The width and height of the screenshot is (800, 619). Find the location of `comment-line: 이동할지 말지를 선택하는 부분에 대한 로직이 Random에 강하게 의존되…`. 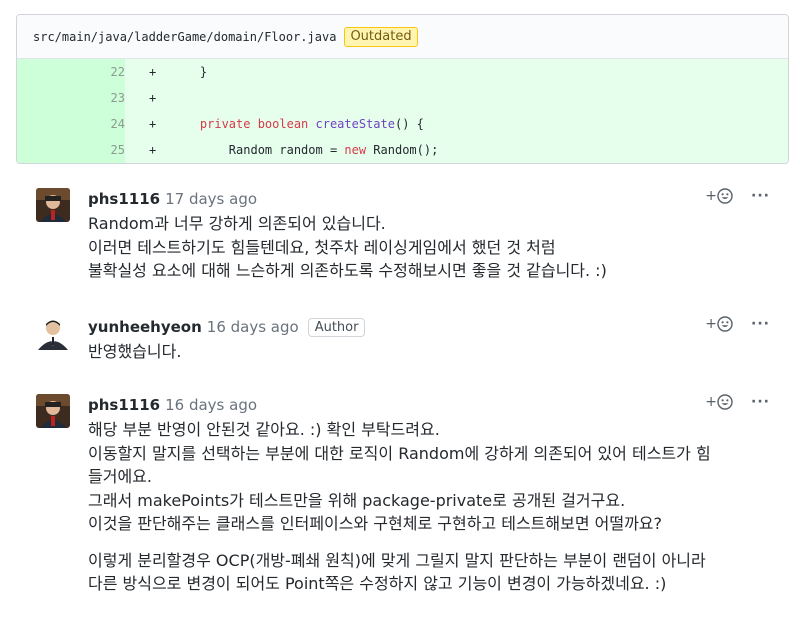

comment-line: 이동할지 말지를 선택하는 부분에 대한 로직이 Random에 강하게 의존되… is located at coordinates (399, 453).